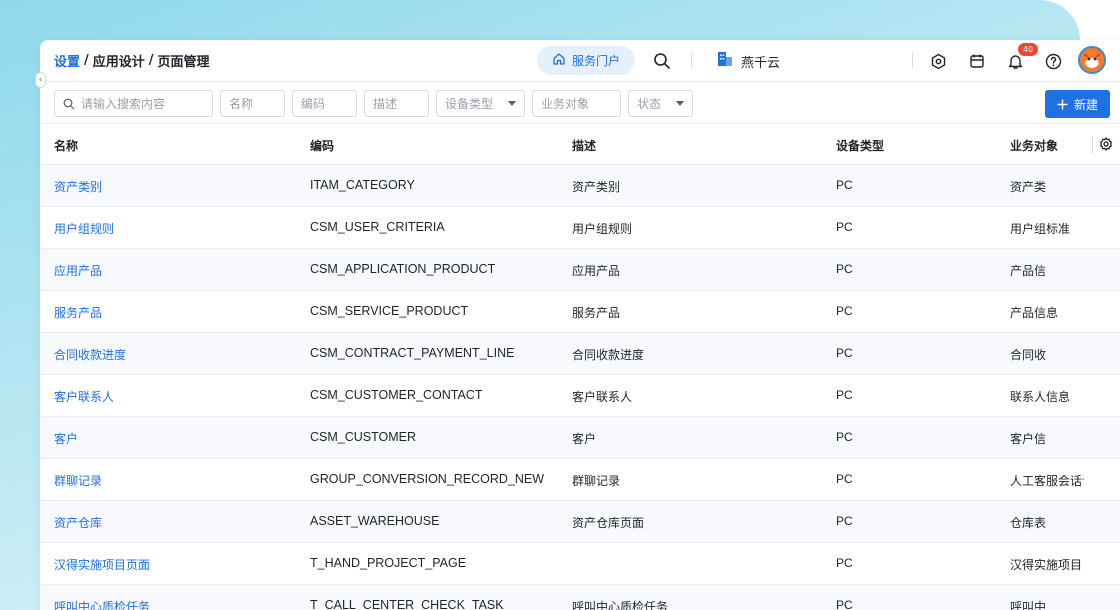  Describe the element at coordinates (174, 186) in the screenshot. I see `row-name-link: 资产类别` at that location.